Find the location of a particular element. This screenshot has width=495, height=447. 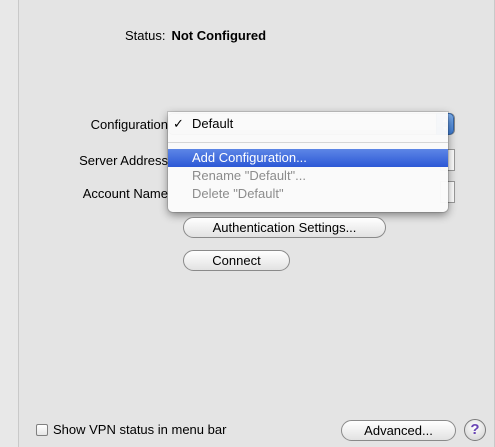

status-row: Status: Not Configured is located at coordinates (195, 35).